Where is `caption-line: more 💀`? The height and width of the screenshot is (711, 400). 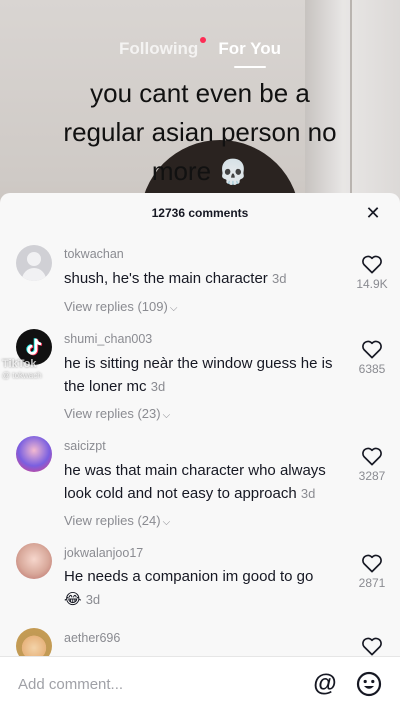 caption-line: more 💀 is located at coordinates (200, 172).